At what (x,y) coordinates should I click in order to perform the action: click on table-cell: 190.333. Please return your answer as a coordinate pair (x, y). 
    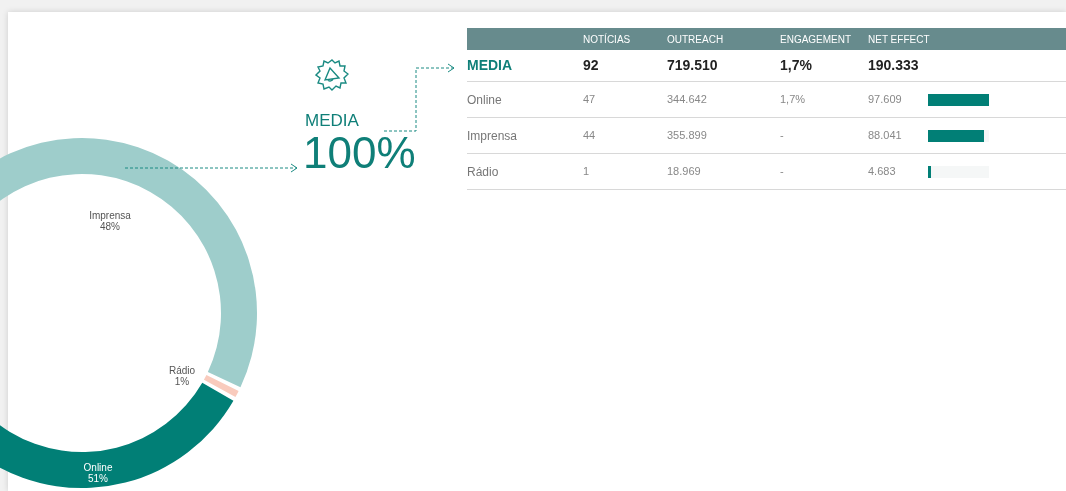
    Looking at the image, I should click on (893, 65).